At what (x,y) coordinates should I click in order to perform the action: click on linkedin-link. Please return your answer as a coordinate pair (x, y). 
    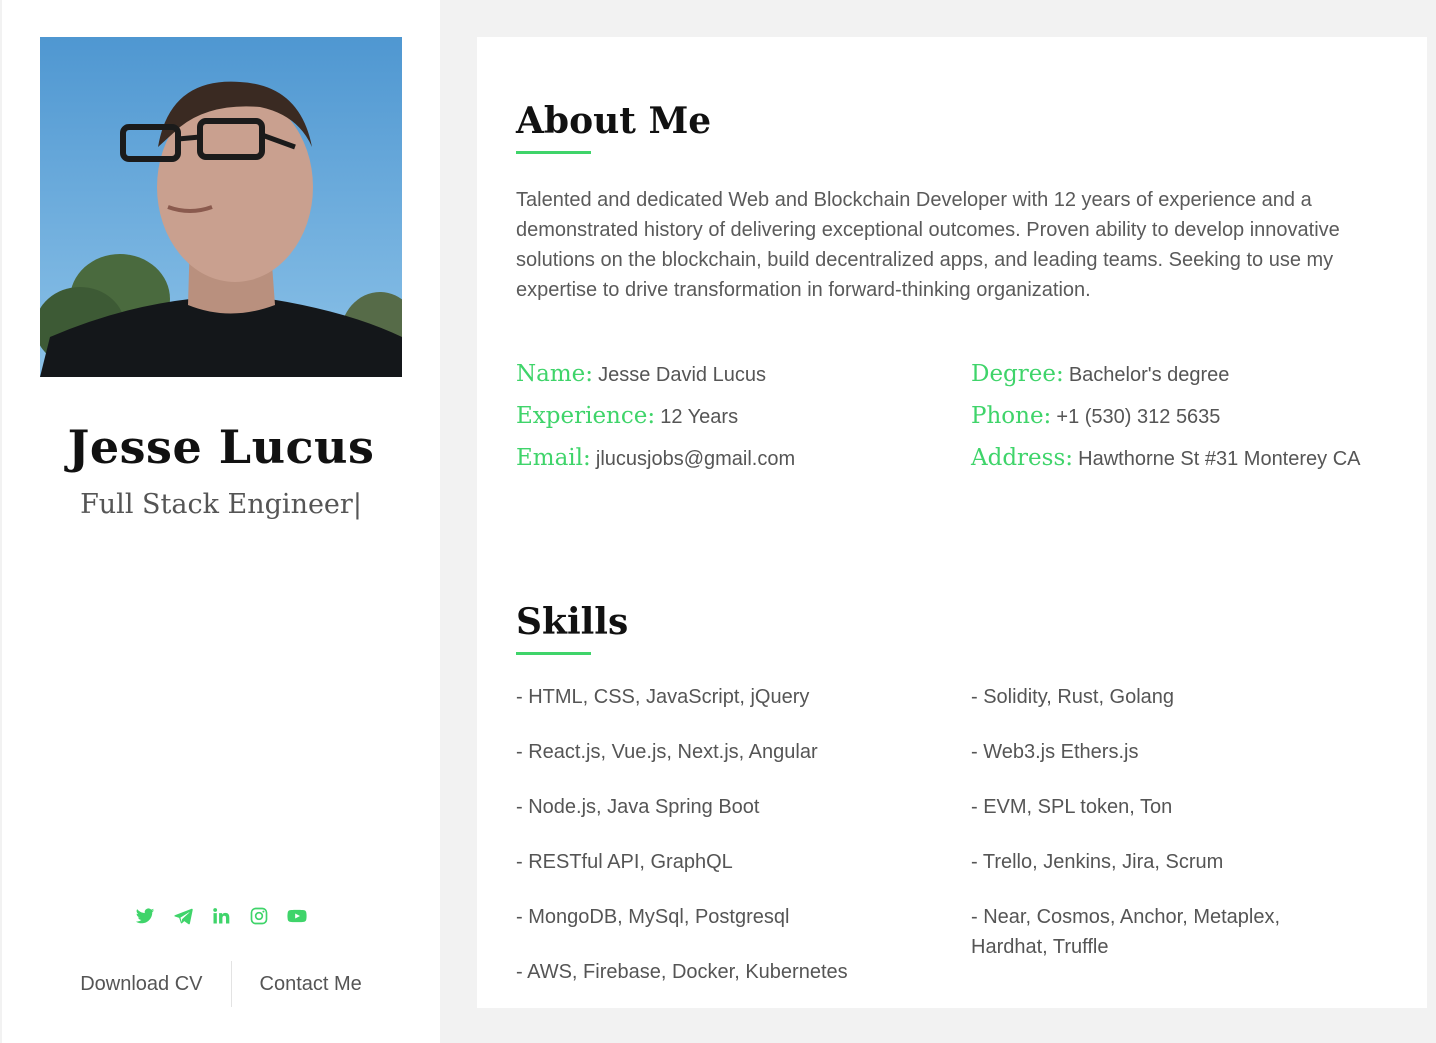
    Looking at the image, I should click on (221, 916).